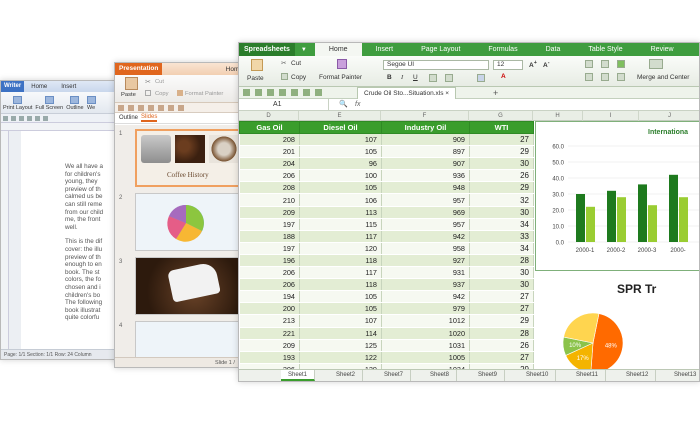 The width and height of the screenshot is (700, 432). I want to click on table-row: 201 105 897 29, so click(386, 152).